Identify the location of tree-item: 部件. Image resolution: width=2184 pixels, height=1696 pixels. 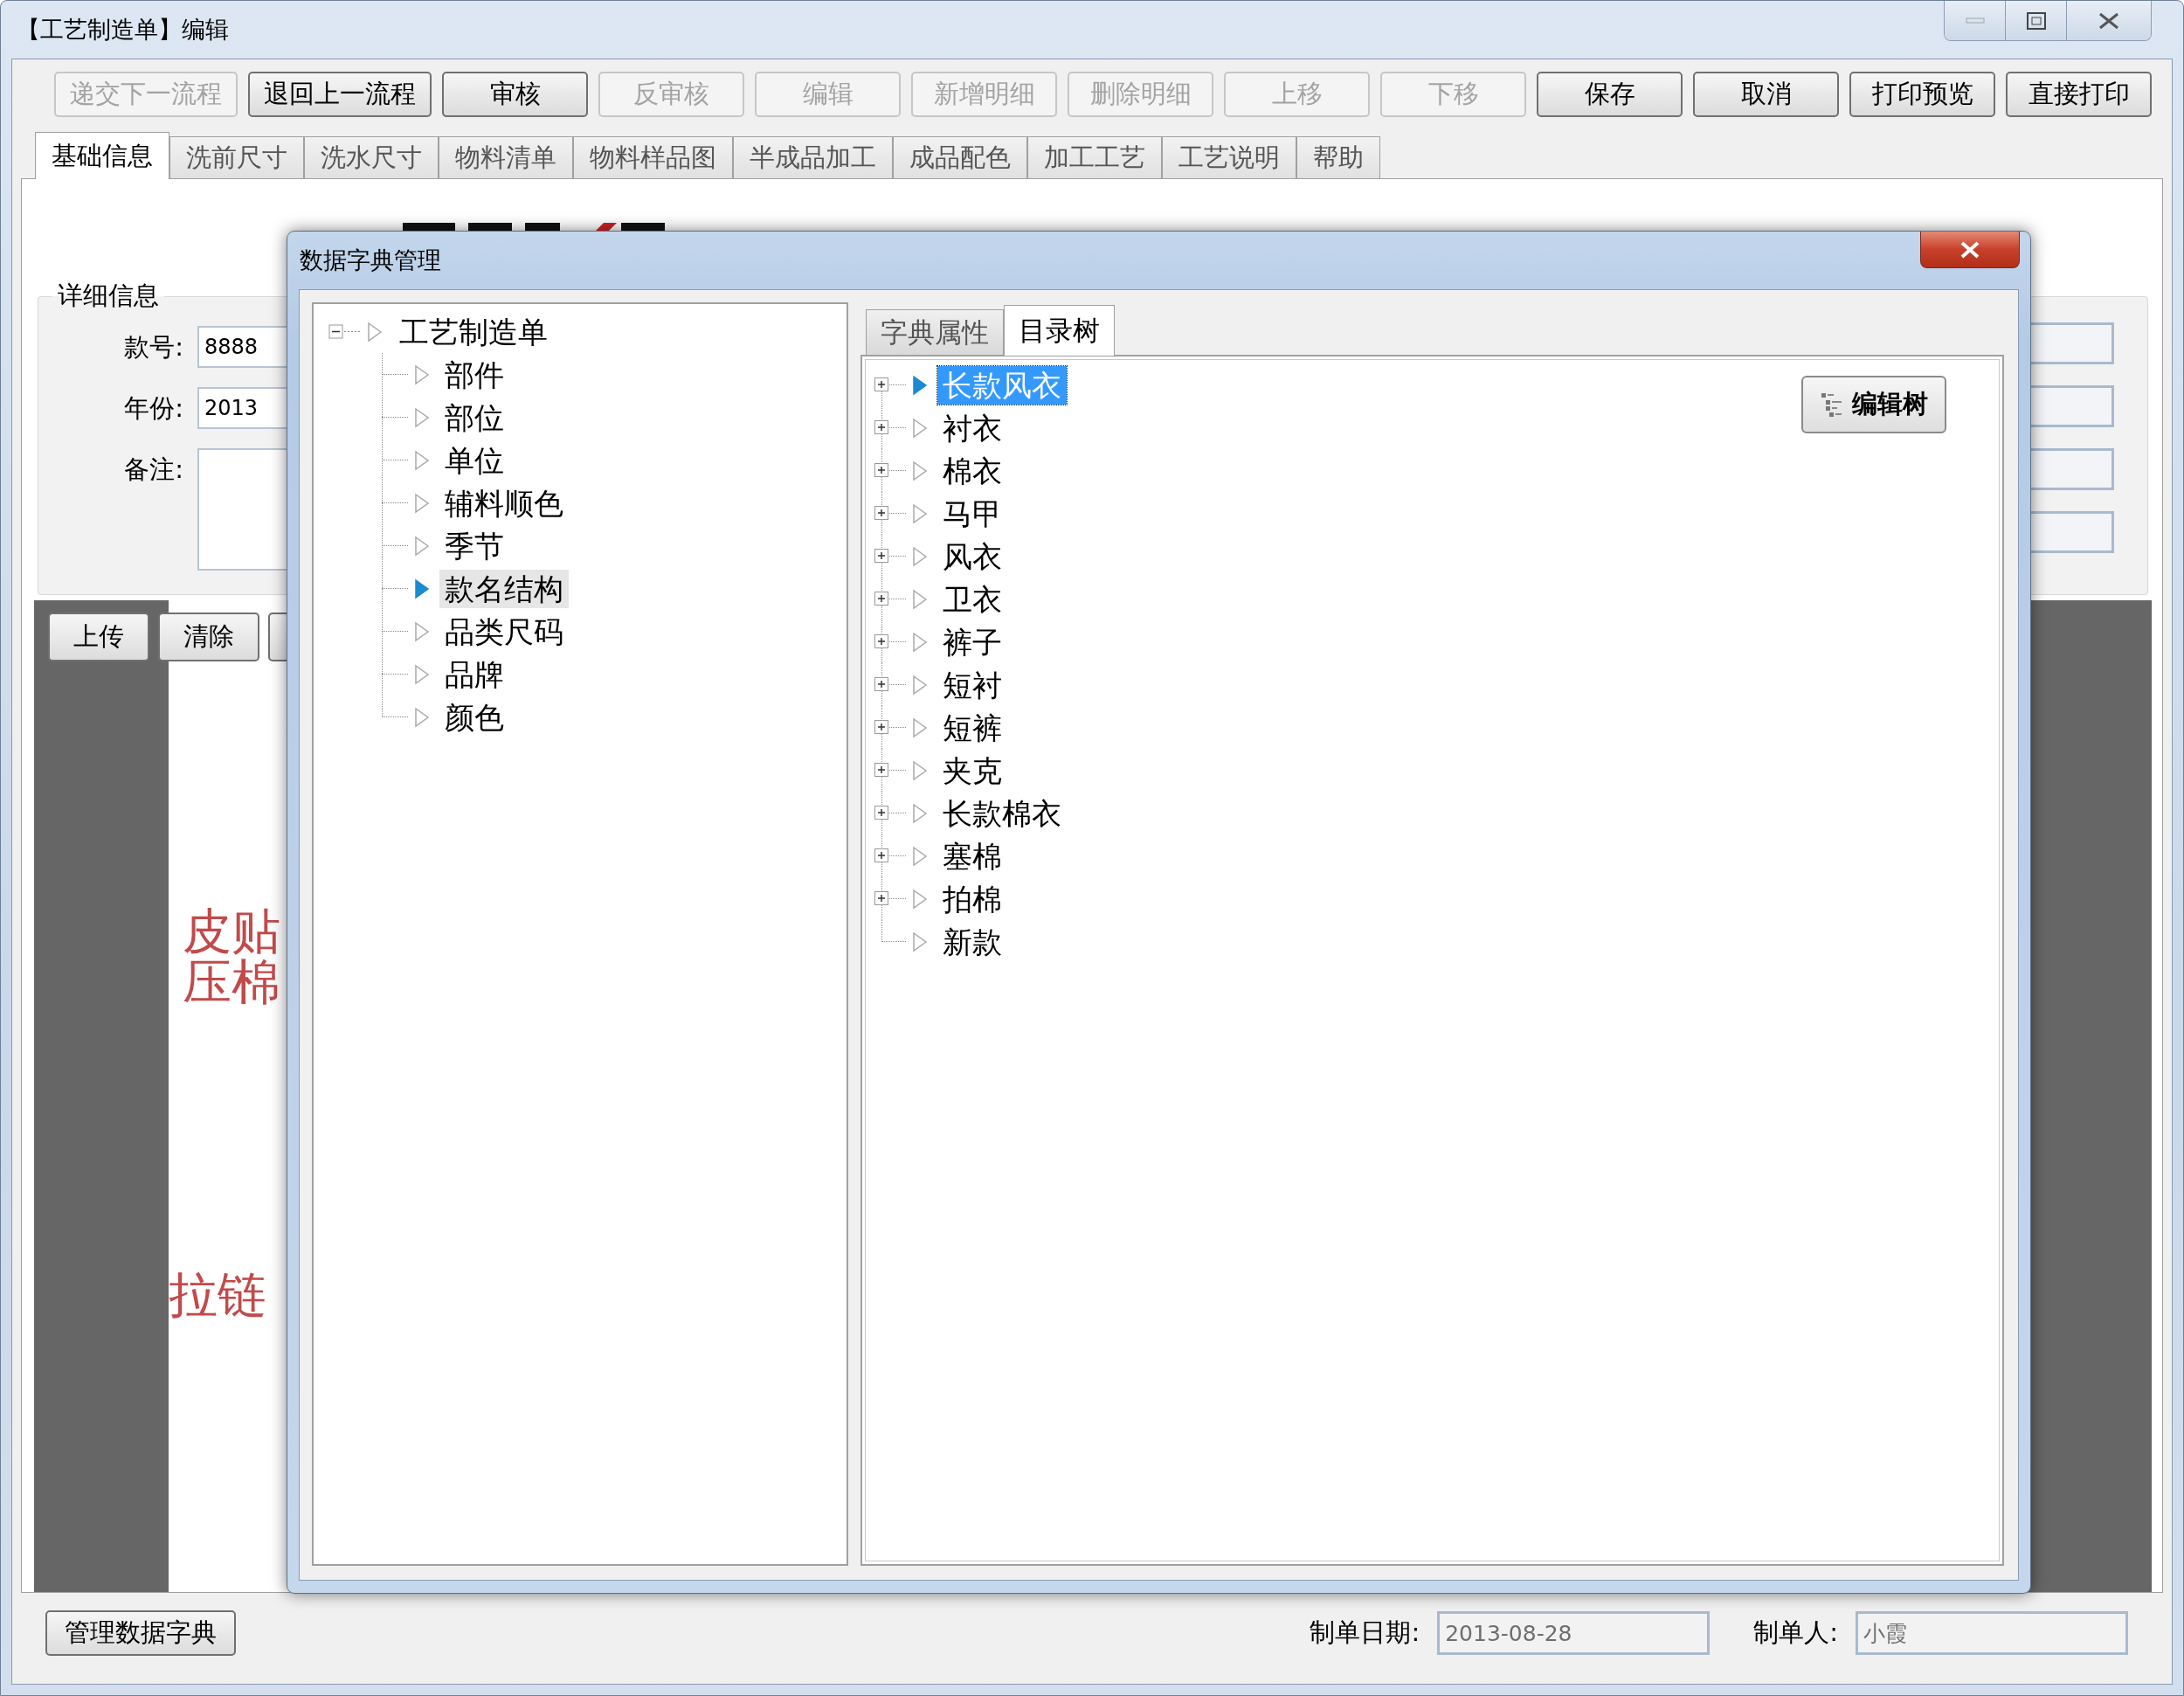
(474, 374).